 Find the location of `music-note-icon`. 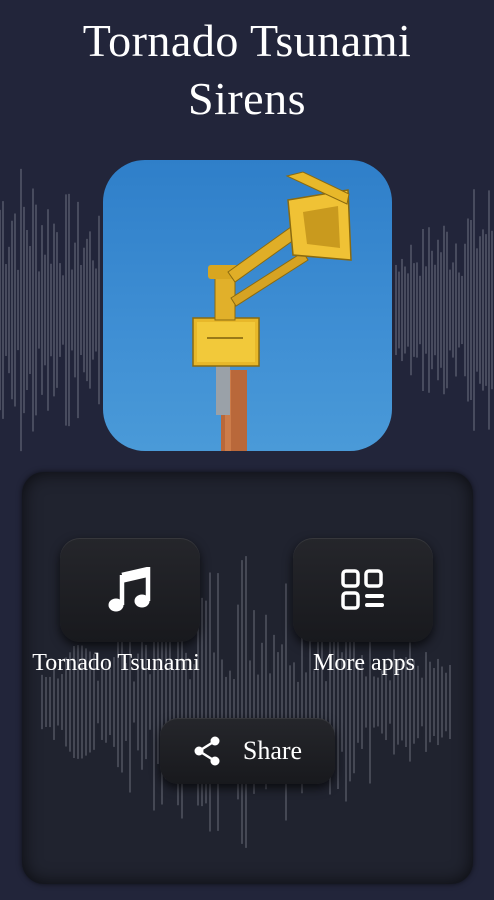

music-note-icon is located at coordinates (129, 589).